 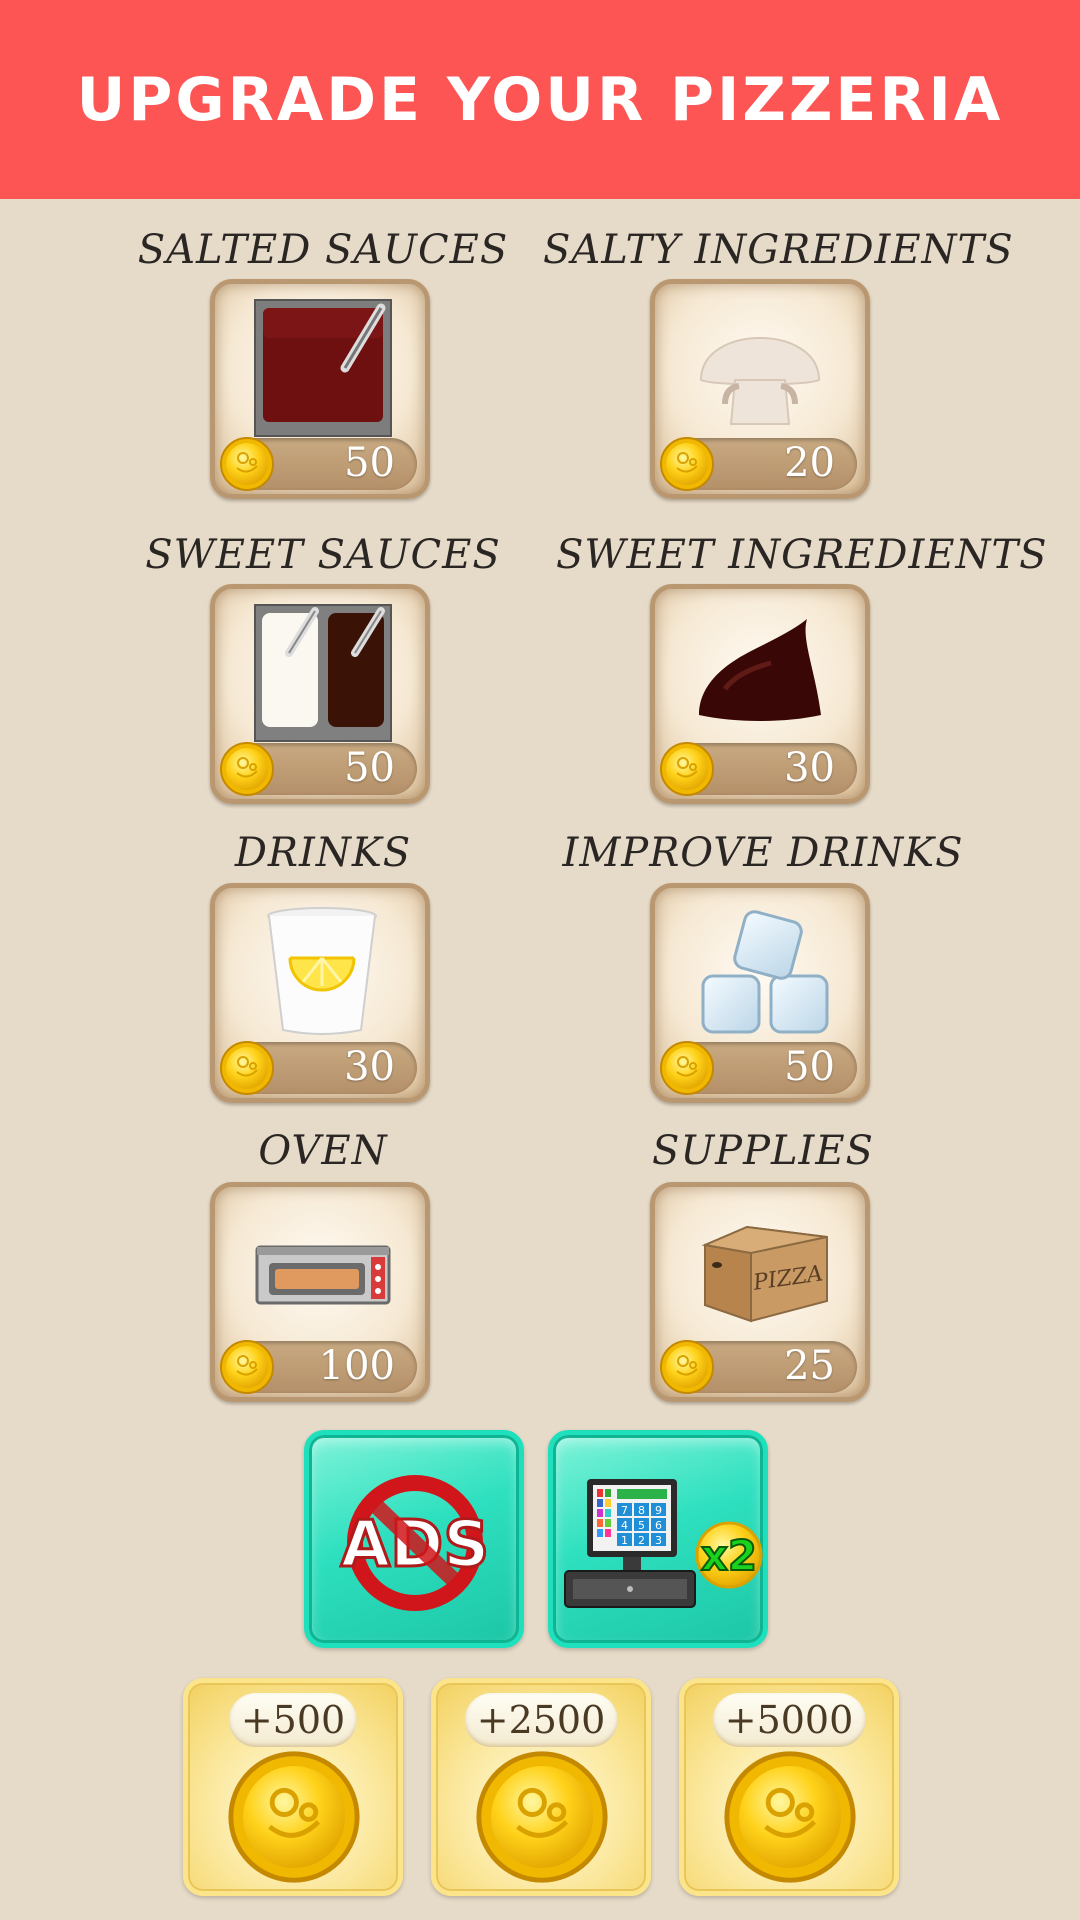 What do you see at coordinates (764, 1274) in the screenshot?
I see `pizza-box-icon: PIZZA` at bounding box center [764, 1274].